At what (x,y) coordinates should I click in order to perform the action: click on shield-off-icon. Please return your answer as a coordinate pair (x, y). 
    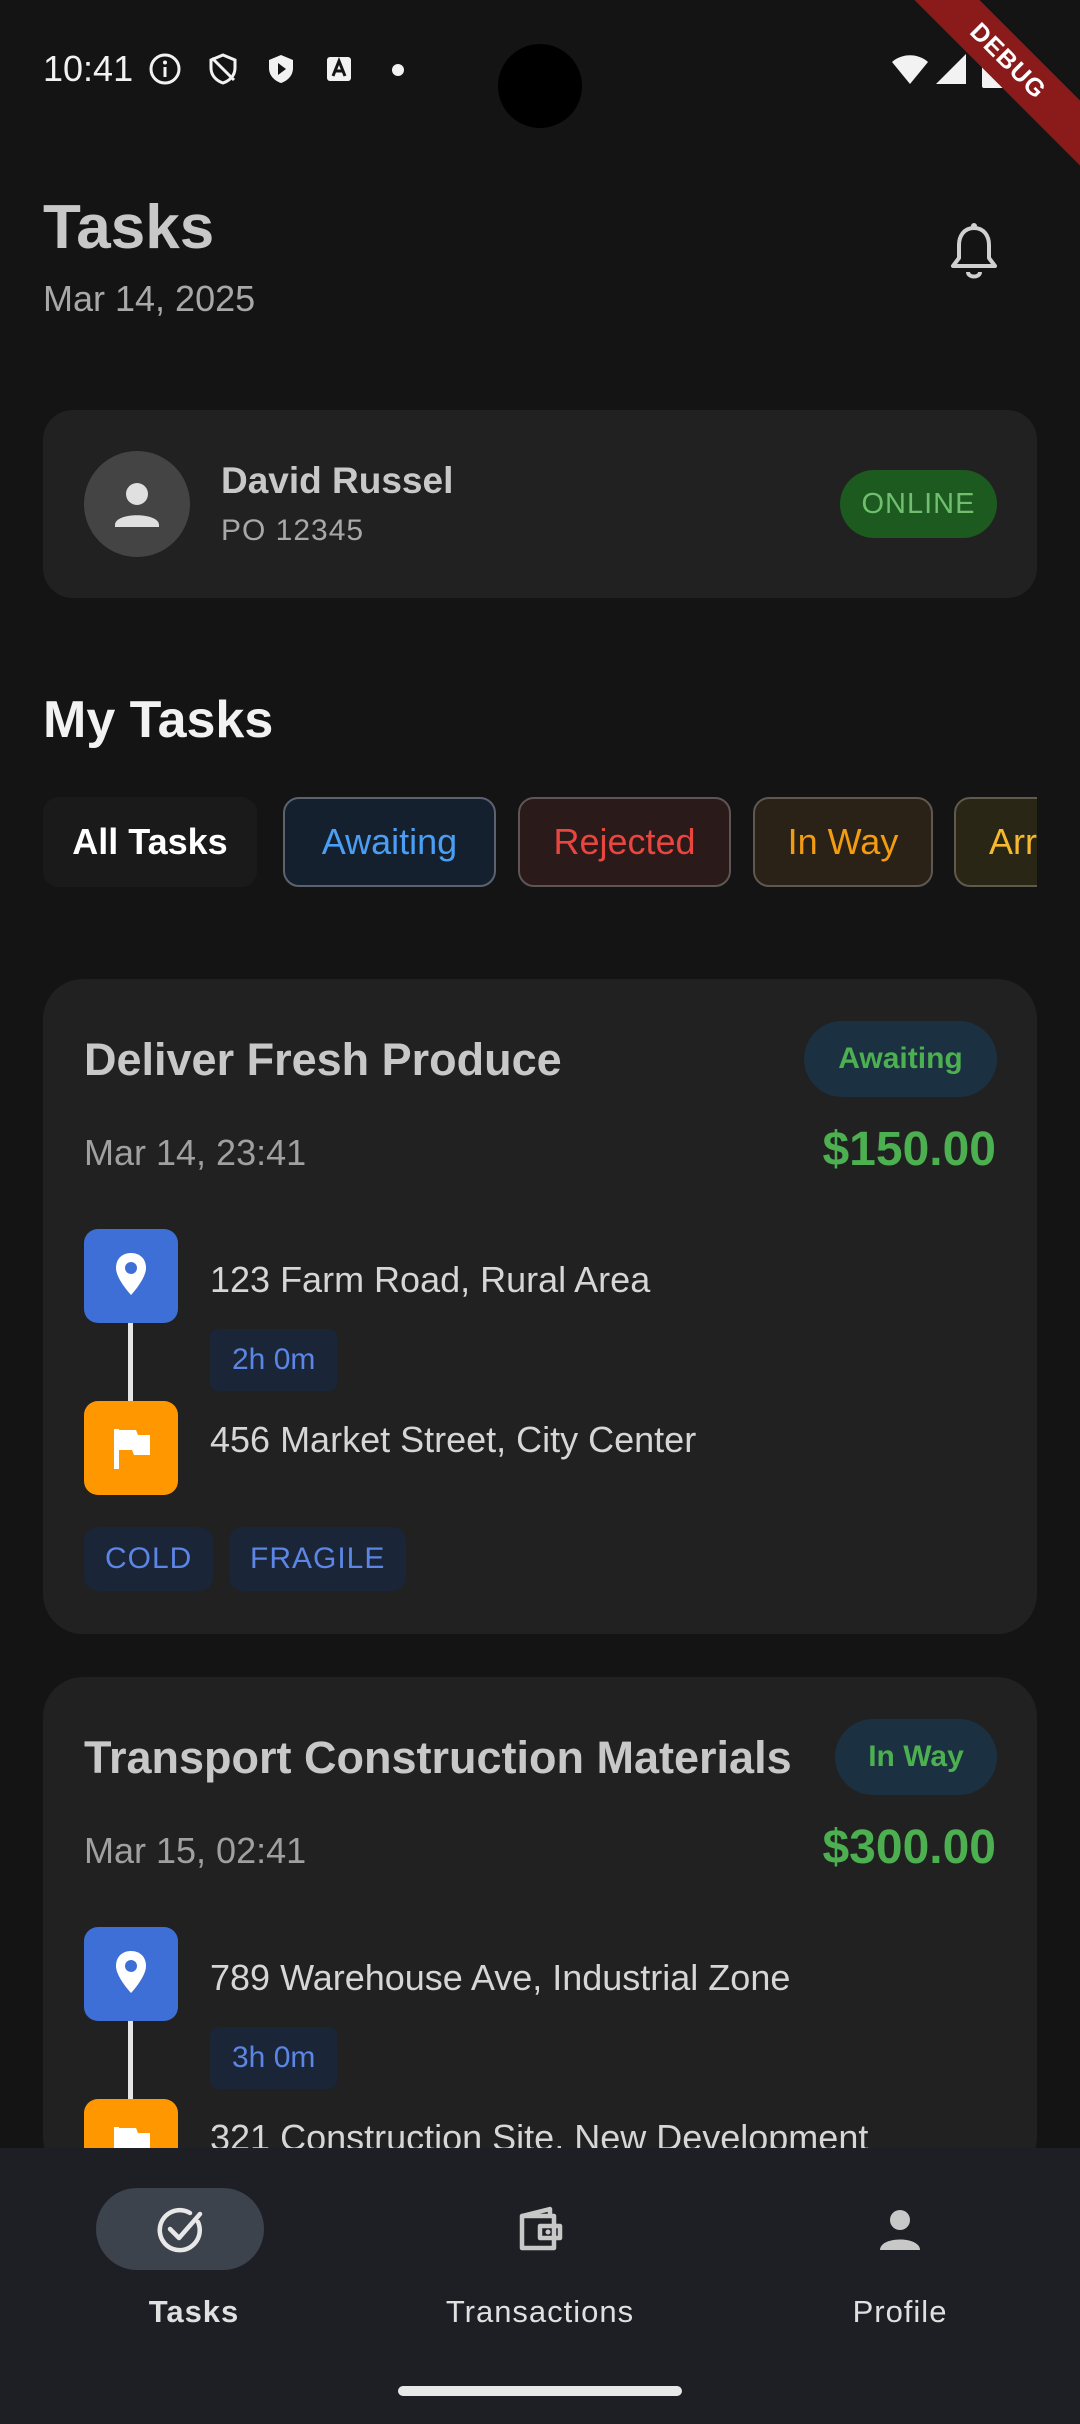
    Looking at the image, I should click on (223, 69).